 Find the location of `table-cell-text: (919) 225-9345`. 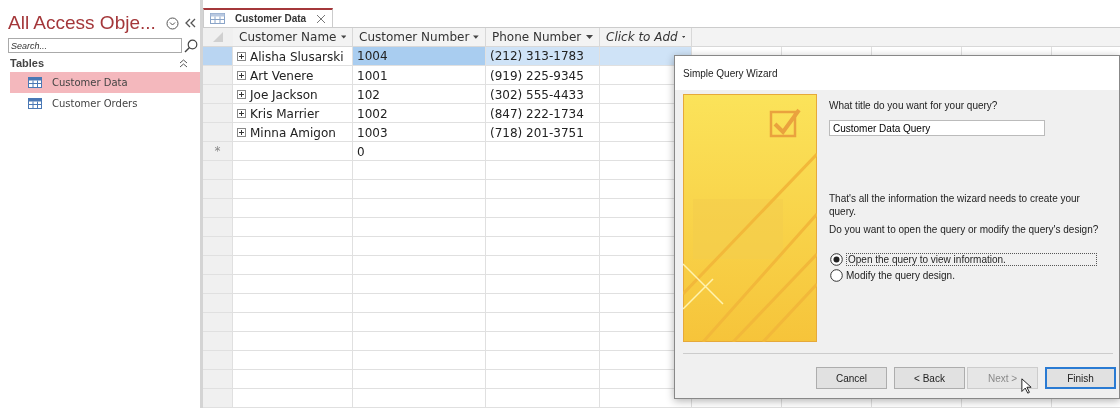

table-cell-text: (919) 225-9345 is located at coordinates (537, 76).